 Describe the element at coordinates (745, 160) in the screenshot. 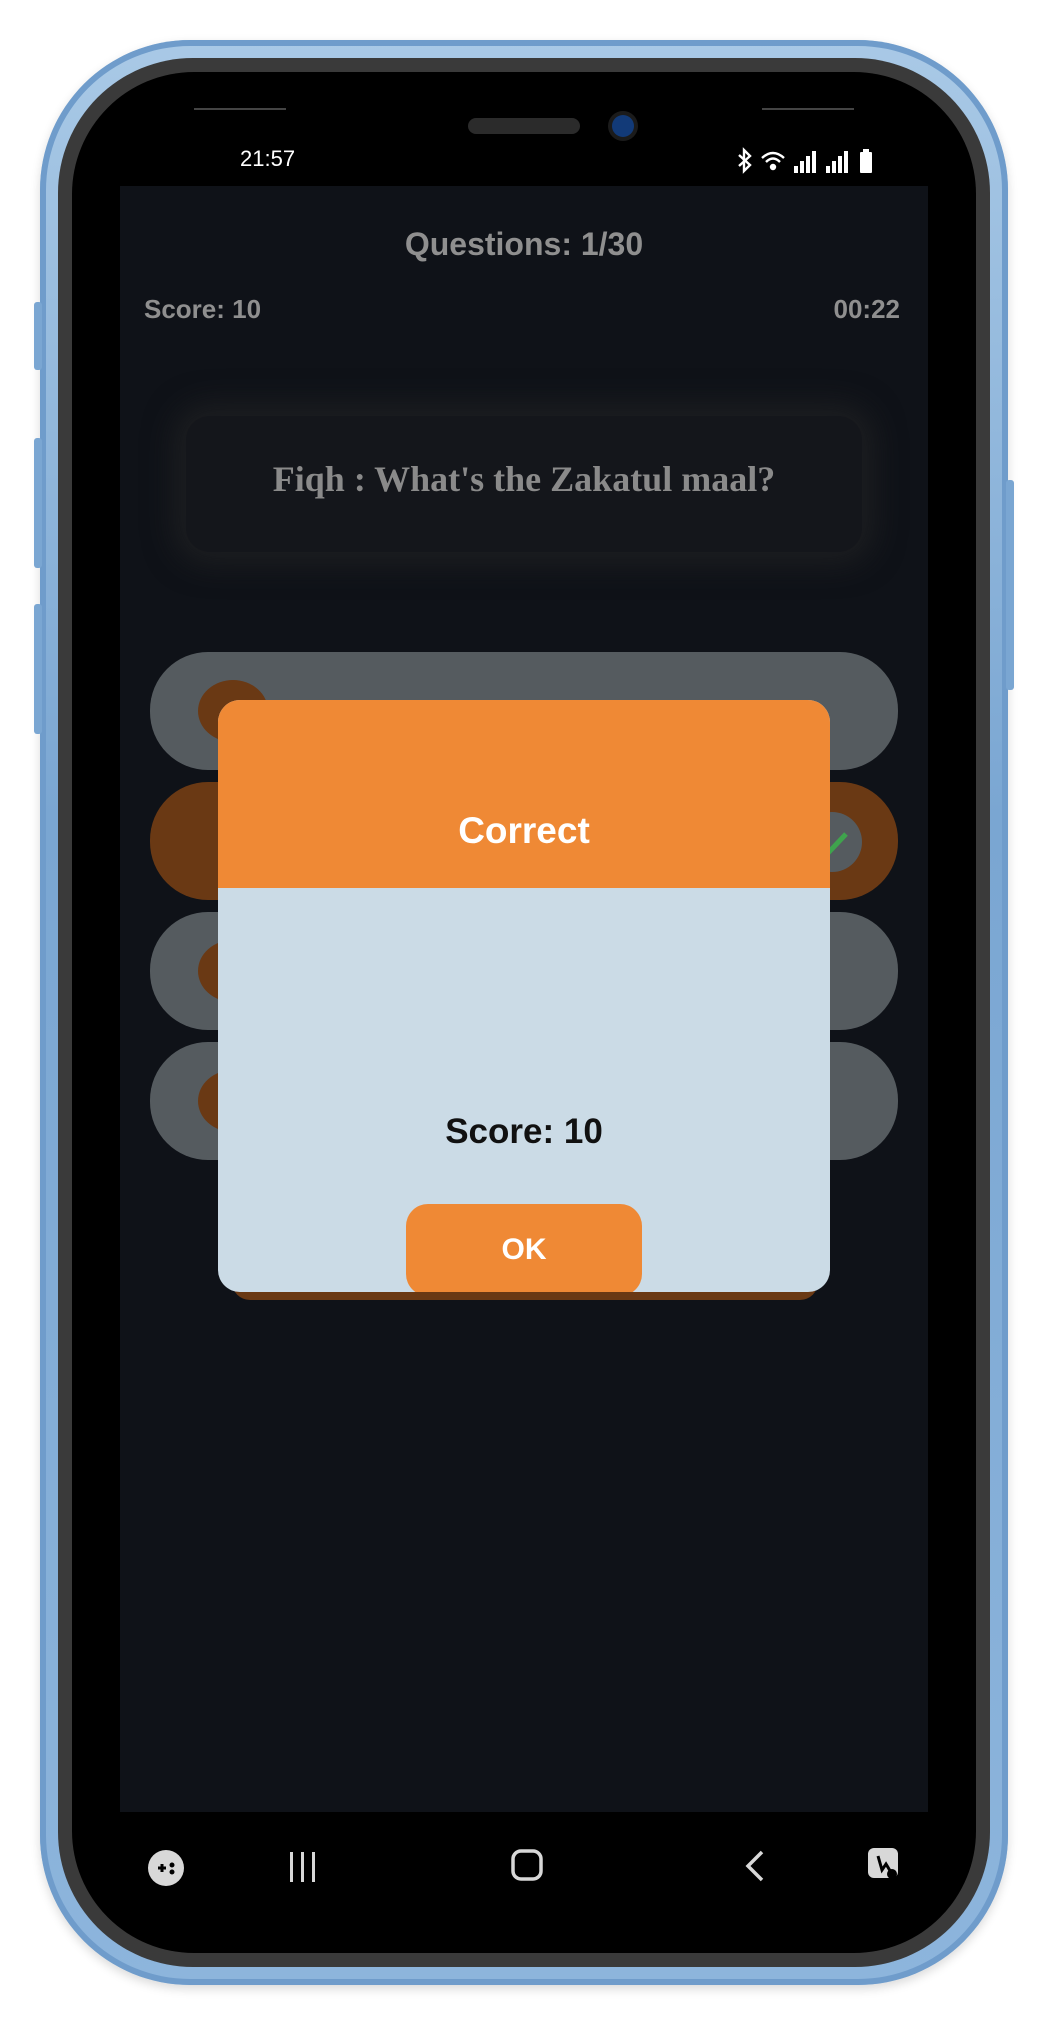

I see `bluetooth-icon` at that location.